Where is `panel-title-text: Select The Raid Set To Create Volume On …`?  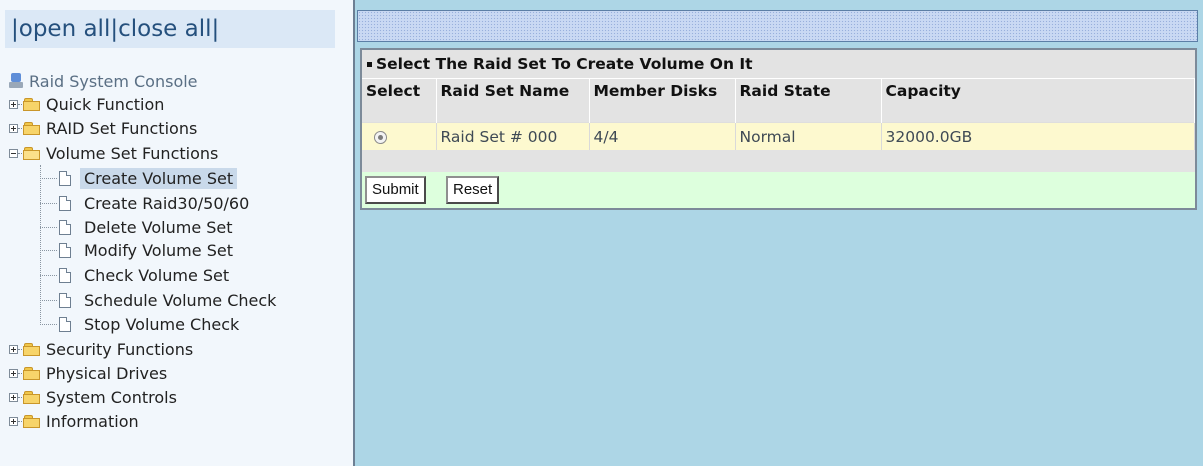
panel-title-text: Select The Raid Set To Create Volume On … is located at coordinates (564, 64).